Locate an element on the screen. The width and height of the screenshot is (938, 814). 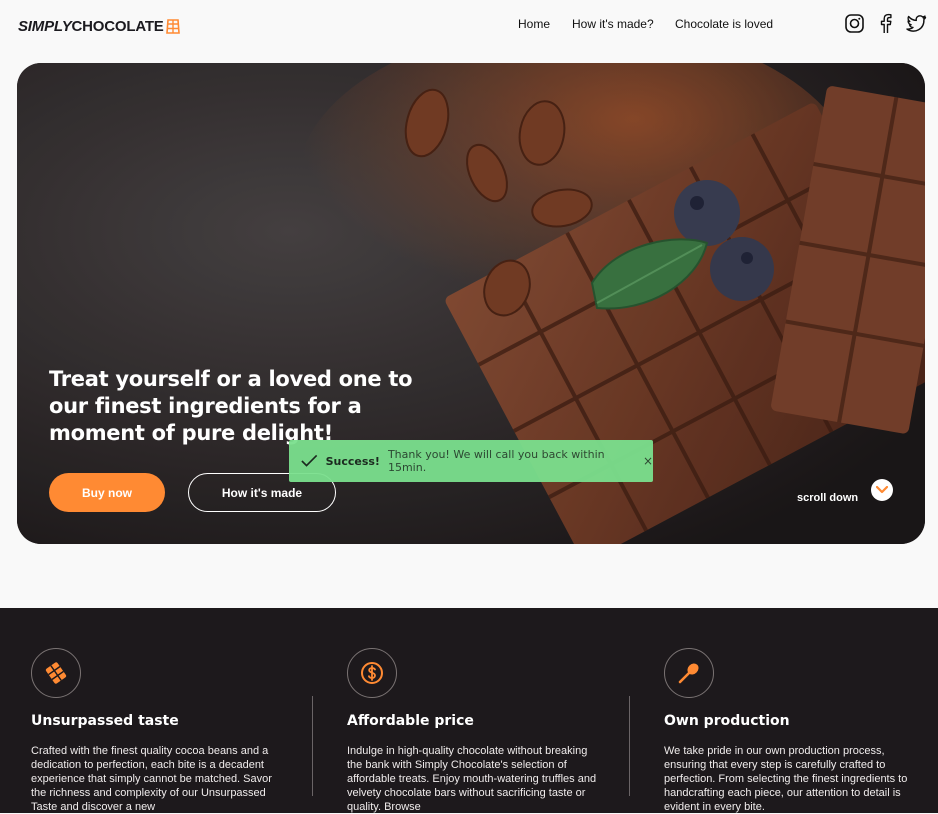
feature-title: Affordable price is located at coordinates (410, 721).